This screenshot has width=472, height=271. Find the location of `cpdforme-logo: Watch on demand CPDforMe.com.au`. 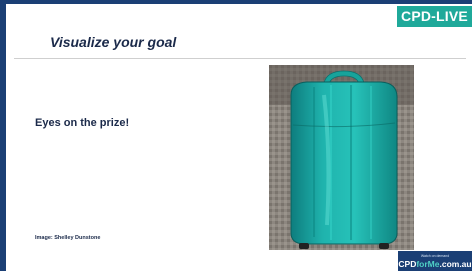

cpdforme-logo: Watch on demand CPDforMe.com.au is located at coordinates (435, 261).